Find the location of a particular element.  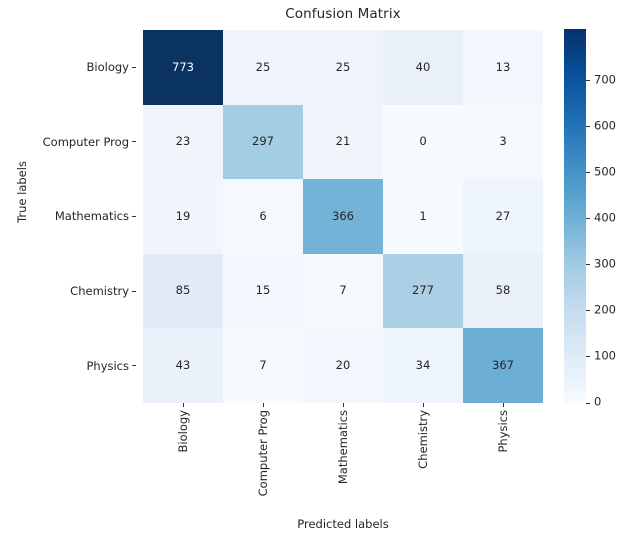

x-tick-mathematics: Mathematics is located at coordinates (343, 453).